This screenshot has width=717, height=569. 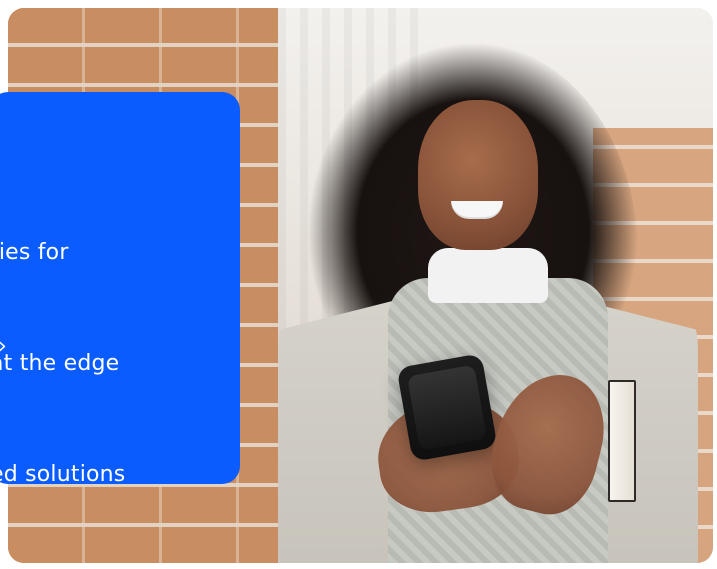 I want to click on smartphone-icon, so click(x=447, y=407).